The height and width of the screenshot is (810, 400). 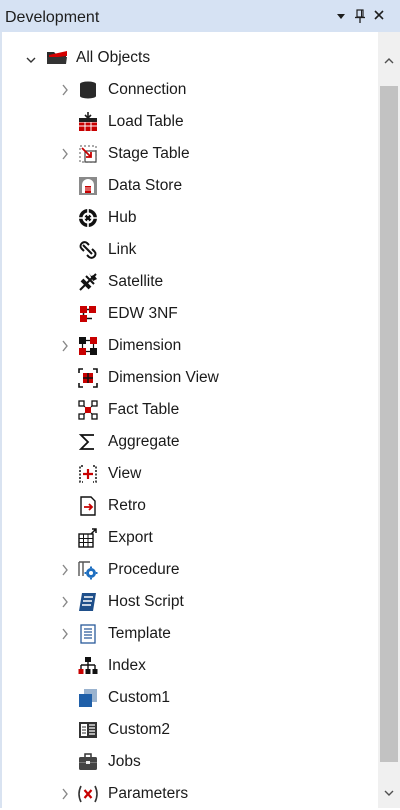 What do you see at coordinates (379, 14) in the screenshot?
I see `close-icon` at bounding box center [379, 14].